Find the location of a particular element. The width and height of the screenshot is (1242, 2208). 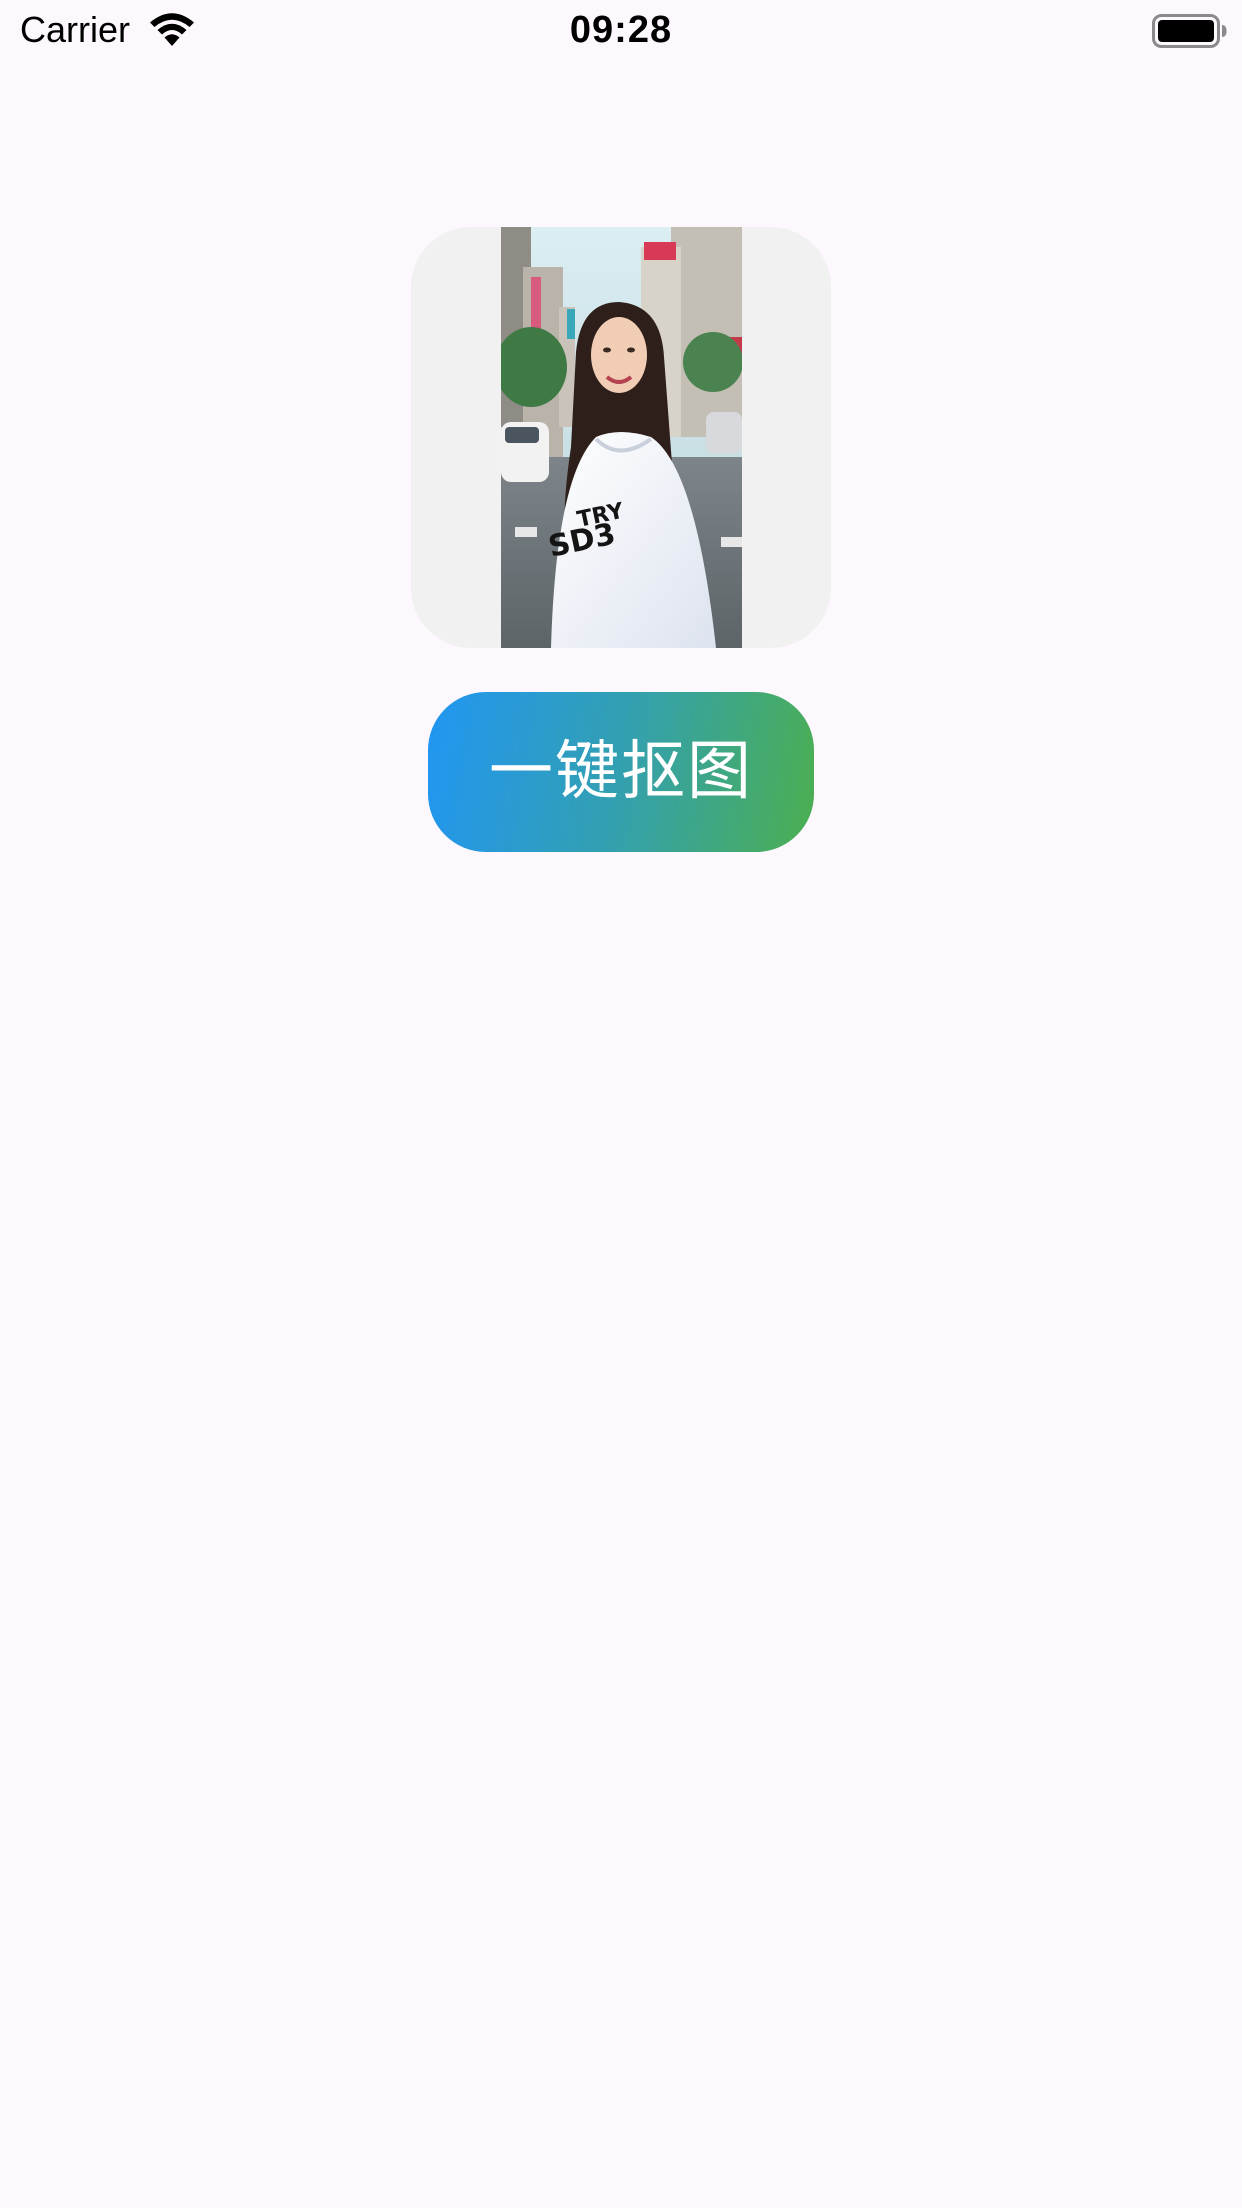

wifi-icon is located at coordinates (172, 30).